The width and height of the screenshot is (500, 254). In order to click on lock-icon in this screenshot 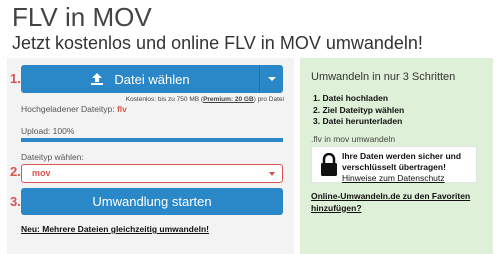, I will do `click(329, 164)`.